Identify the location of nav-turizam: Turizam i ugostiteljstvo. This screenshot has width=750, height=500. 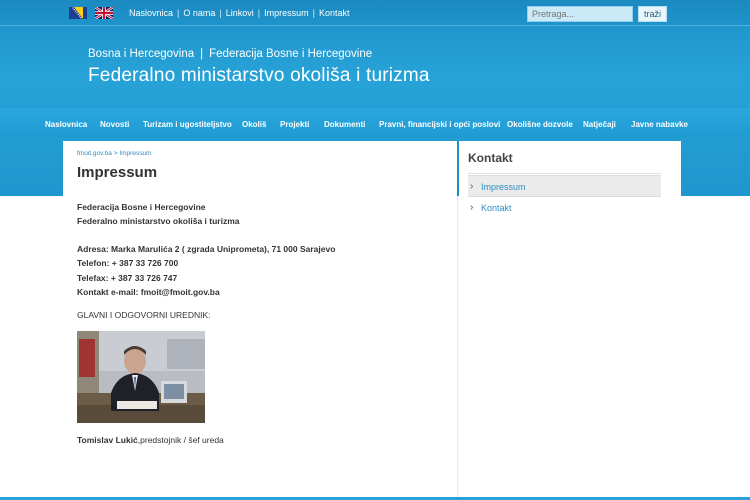
(187, 124).